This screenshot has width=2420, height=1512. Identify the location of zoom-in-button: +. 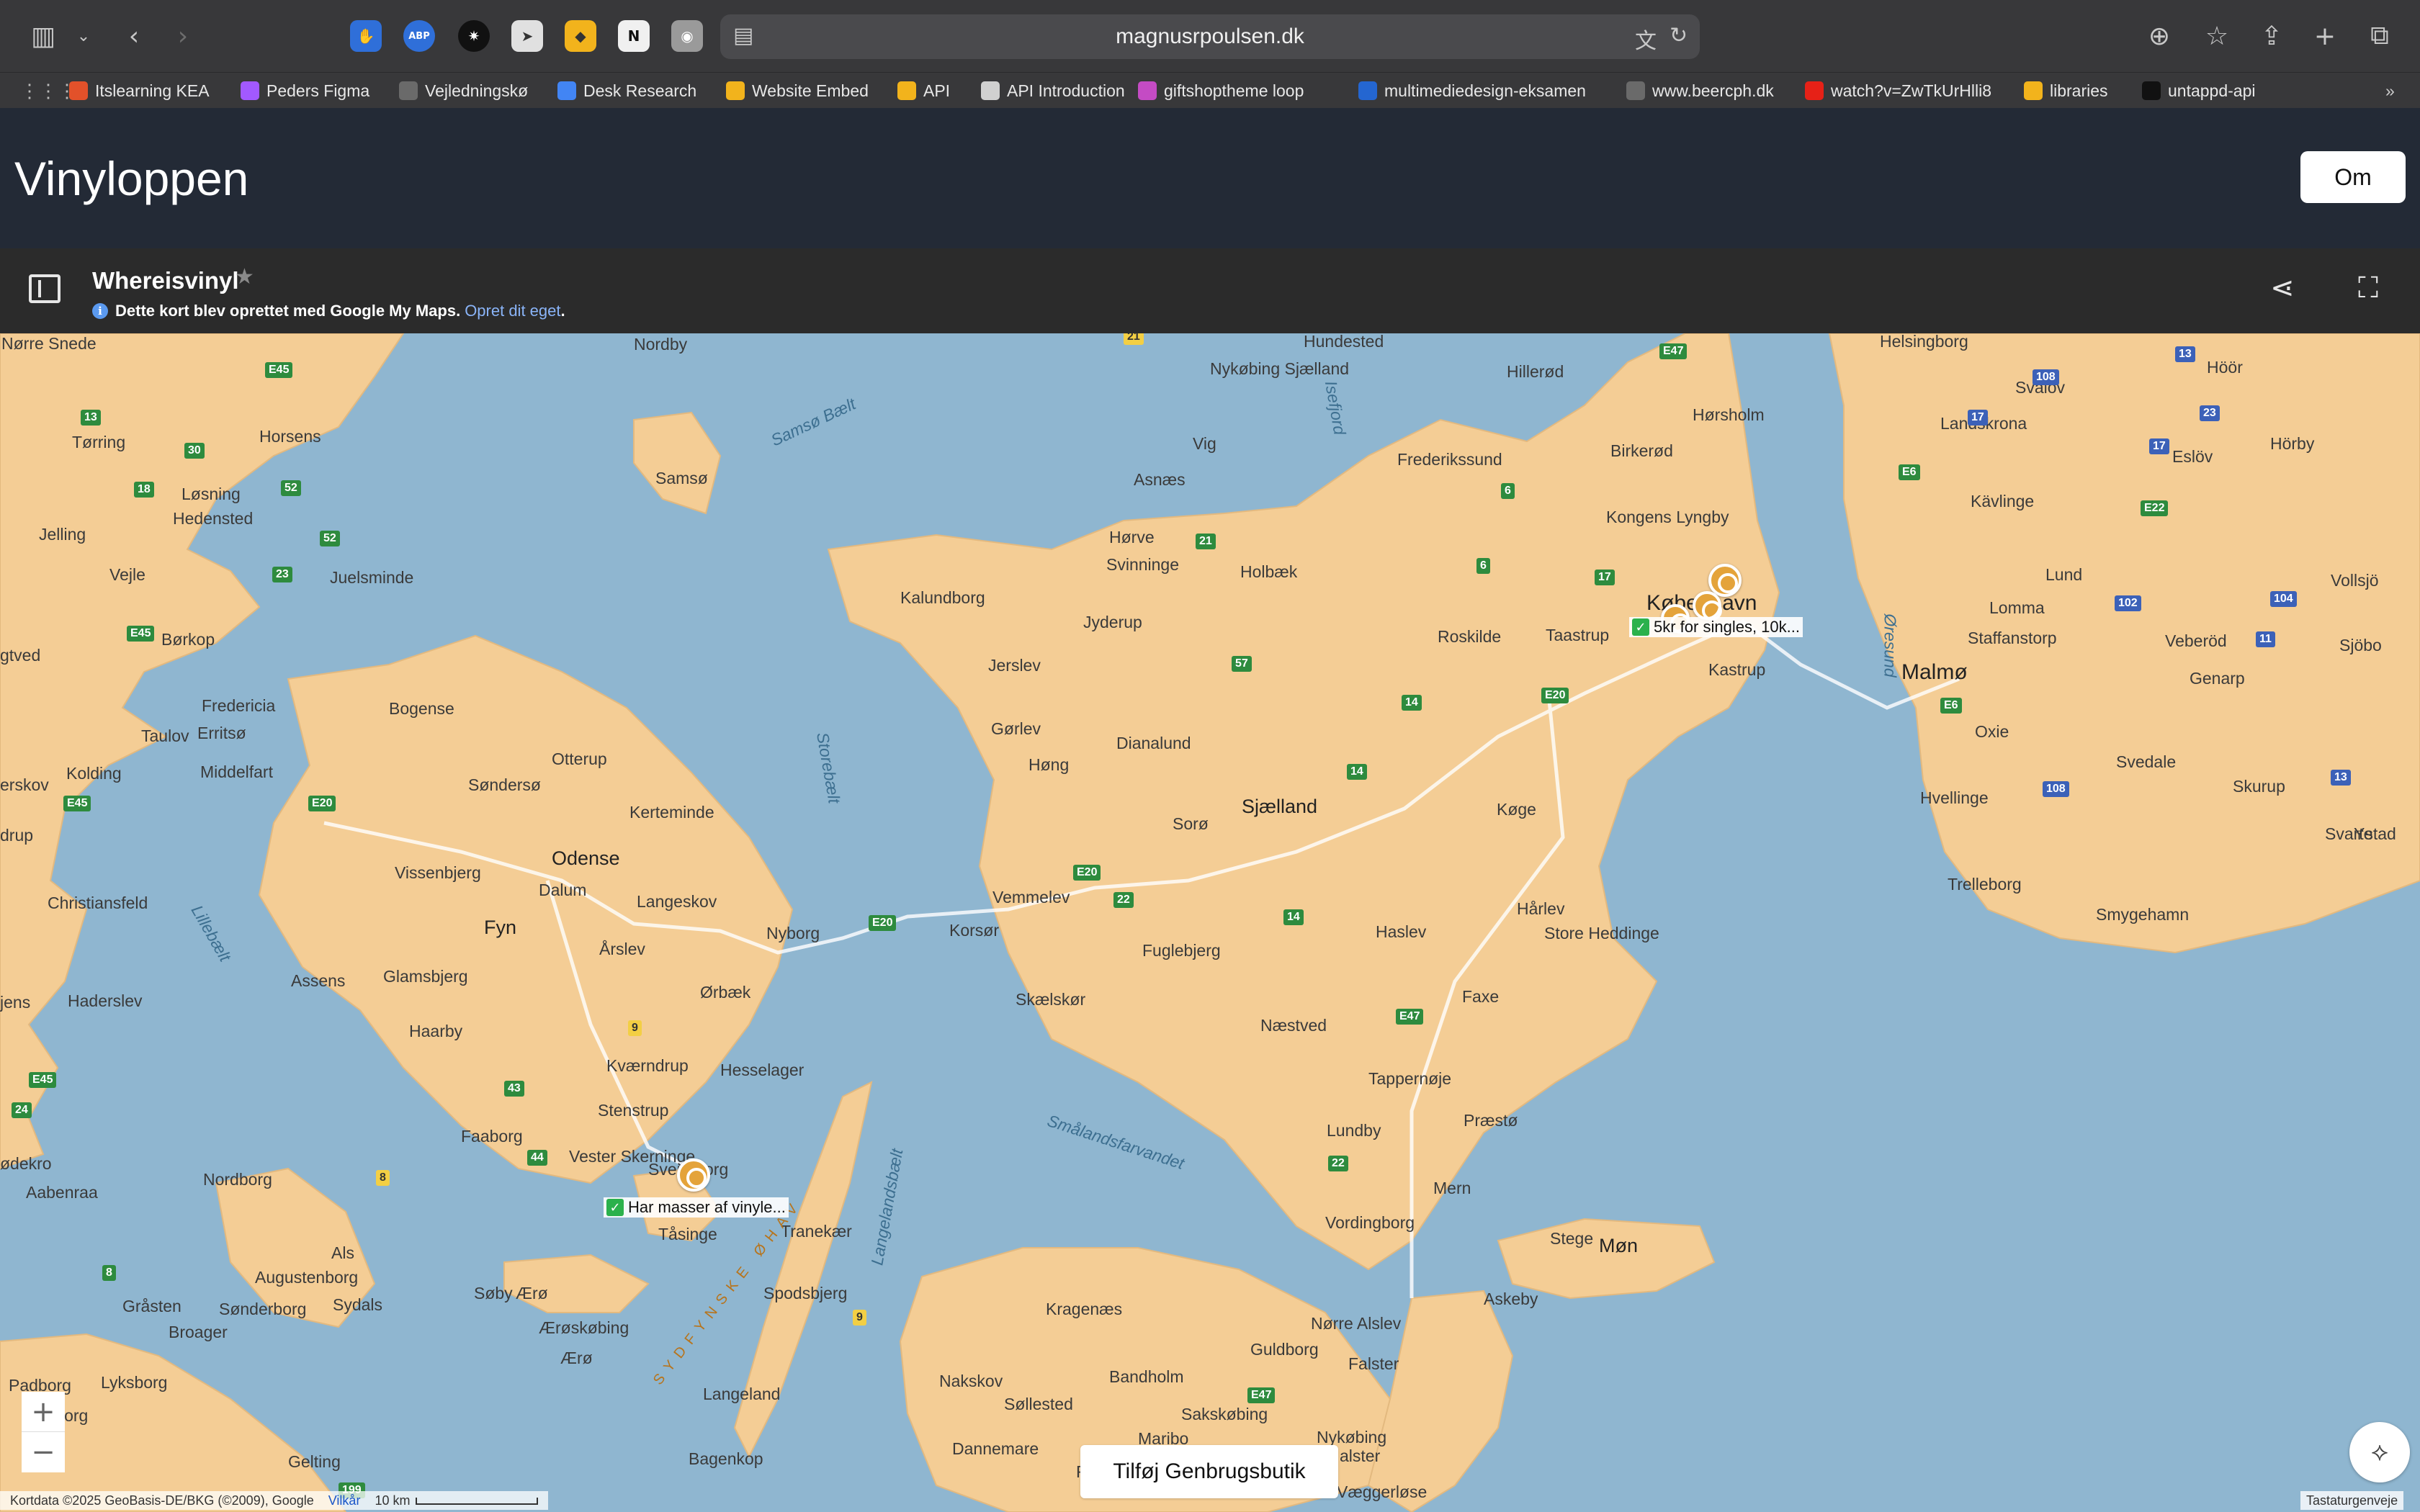
(43, 1412).